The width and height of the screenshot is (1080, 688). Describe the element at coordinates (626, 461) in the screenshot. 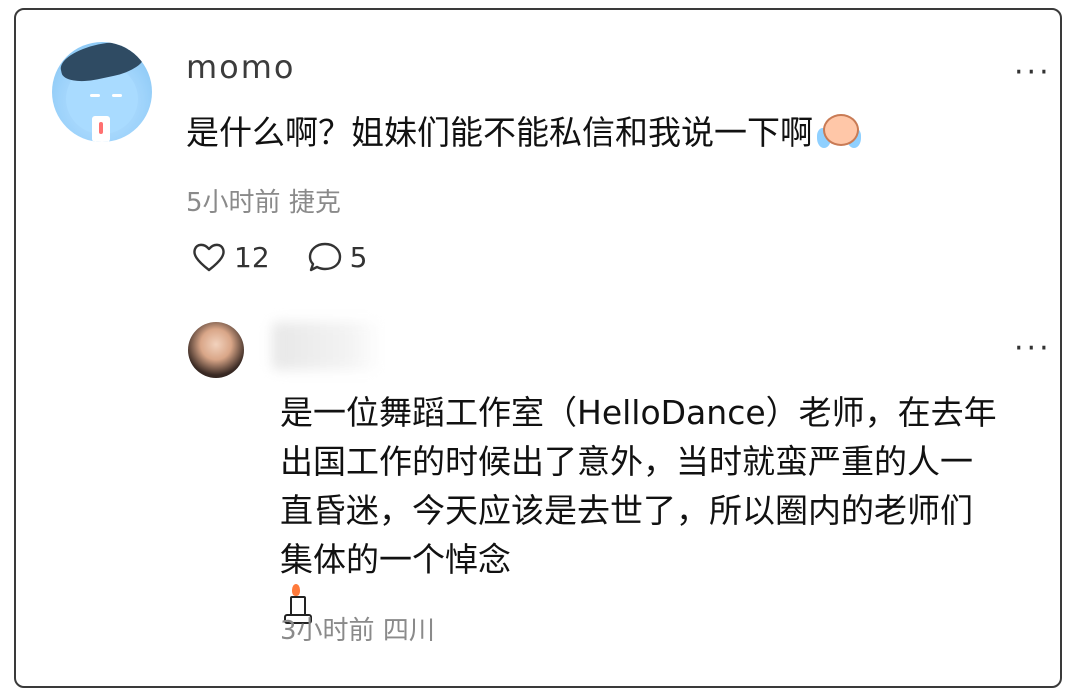

I see `reply-line-2: 出国工作的时候出了意外，当时就蛮严重的人一` at that location.